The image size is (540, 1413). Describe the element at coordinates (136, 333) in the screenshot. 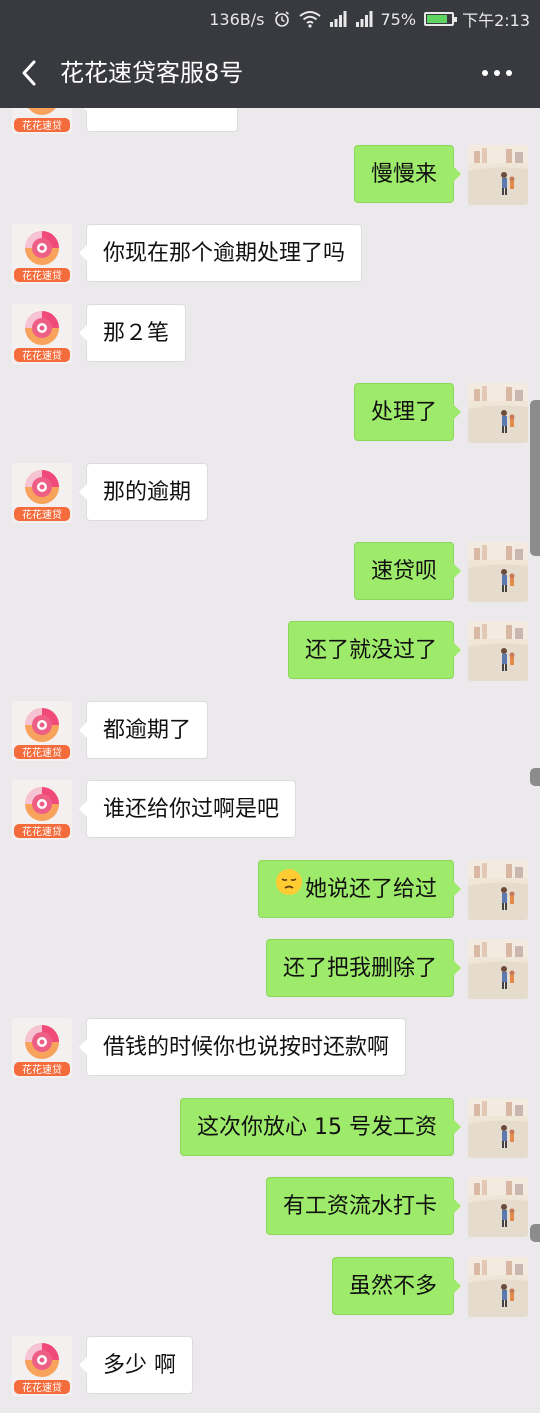

I see `message-text: 那２笔` at that location.